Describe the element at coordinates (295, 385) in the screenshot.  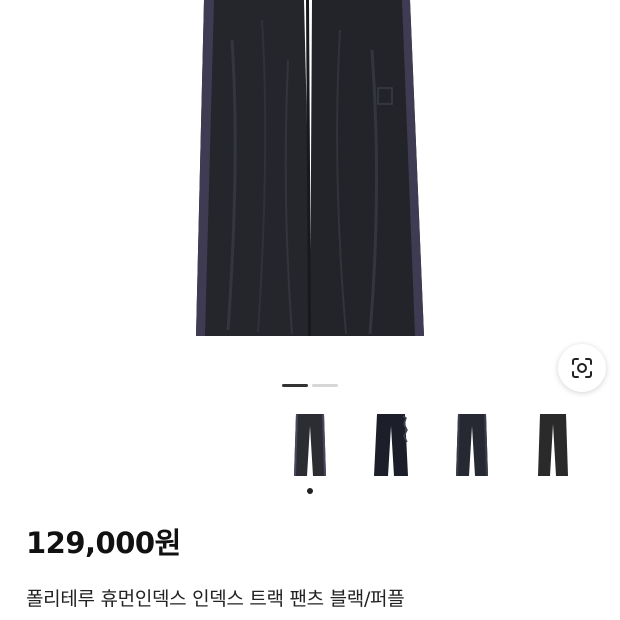
I see `pagination-dot-active` at that location.